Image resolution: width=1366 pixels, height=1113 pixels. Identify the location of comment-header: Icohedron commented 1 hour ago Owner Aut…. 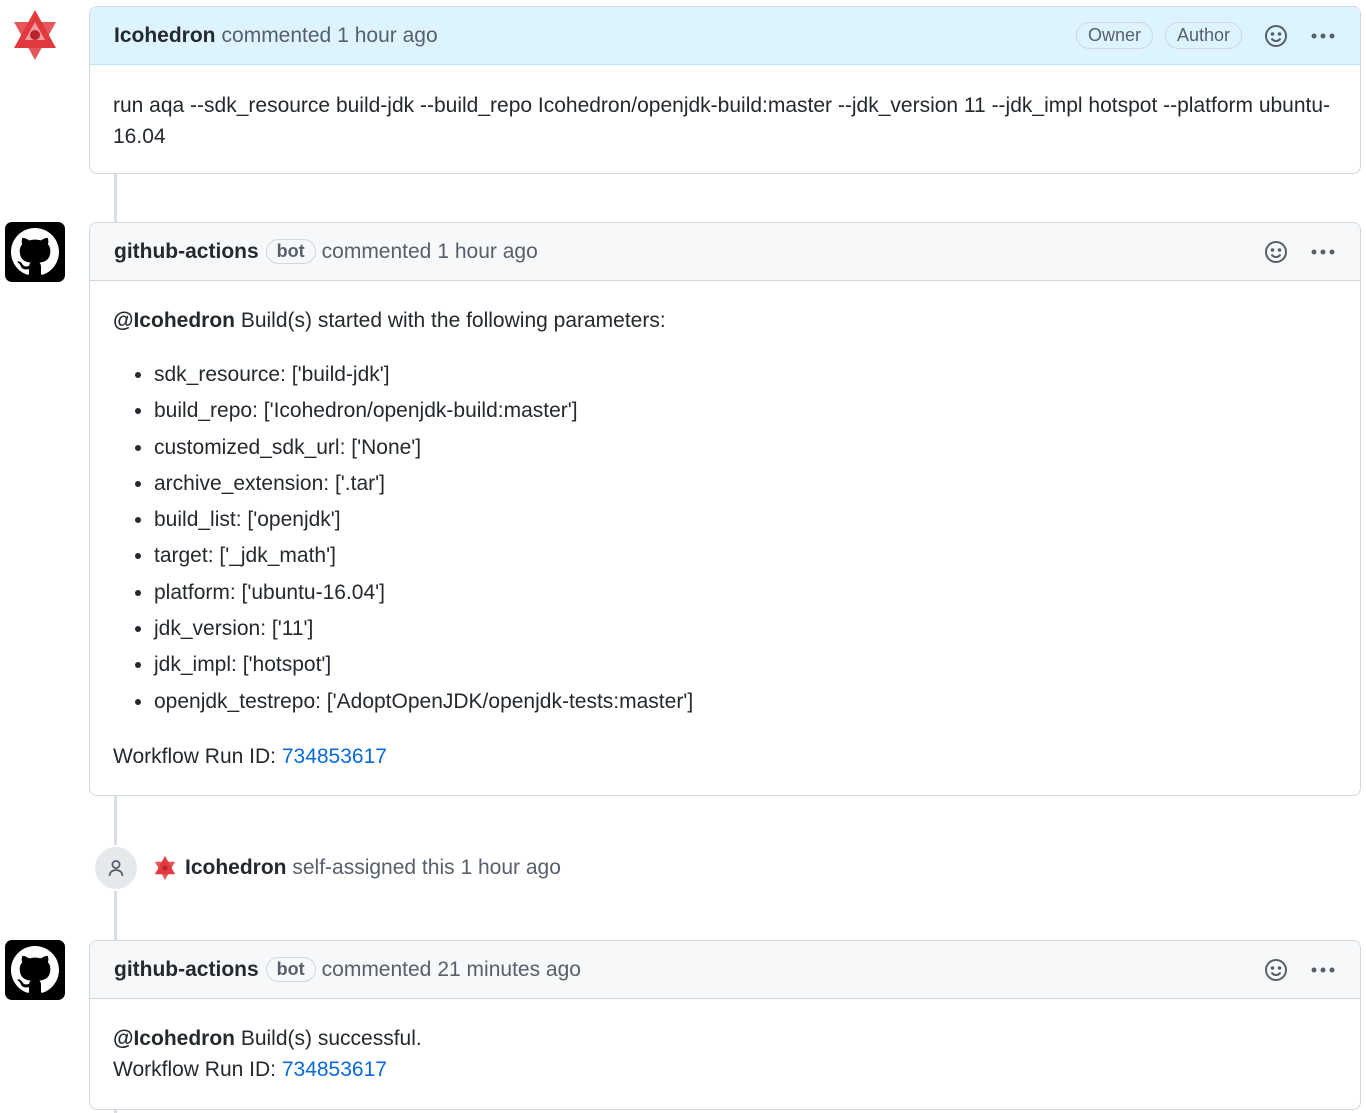
(725, 36).